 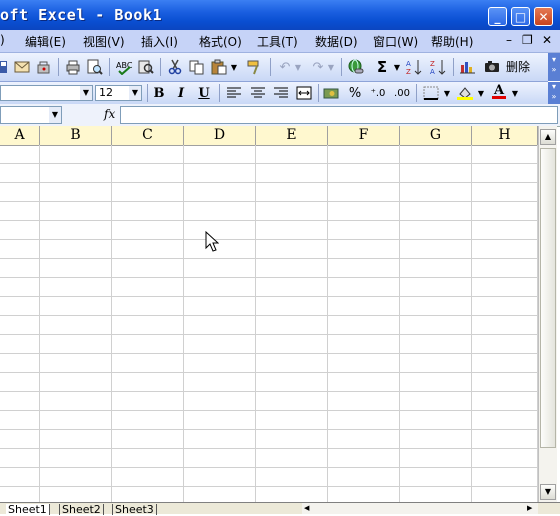 I want to click on font-color-letter: A, so click(x=499, y=90).